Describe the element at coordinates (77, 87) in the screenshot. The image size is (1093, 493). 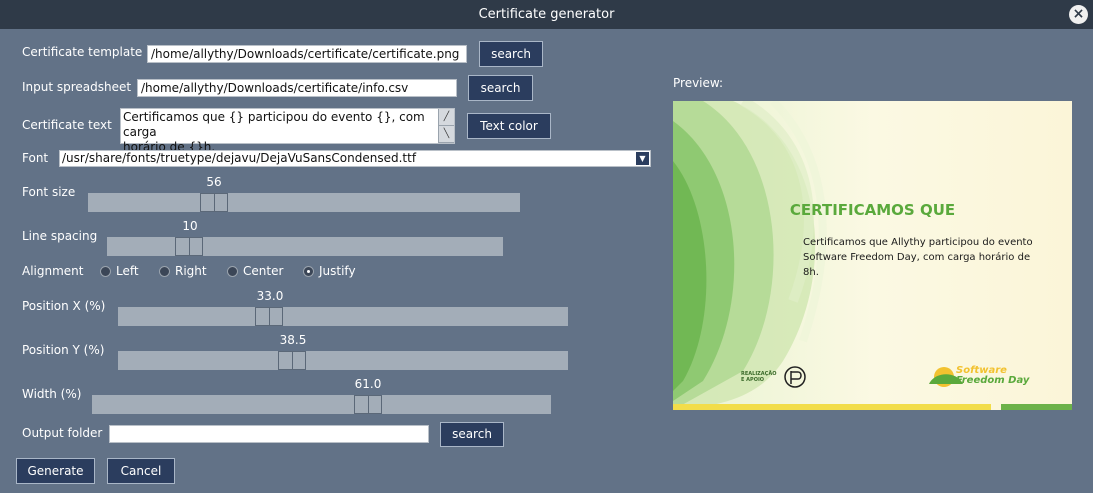
I see `spreadsheet-label: Input spreadsheet` at that location.